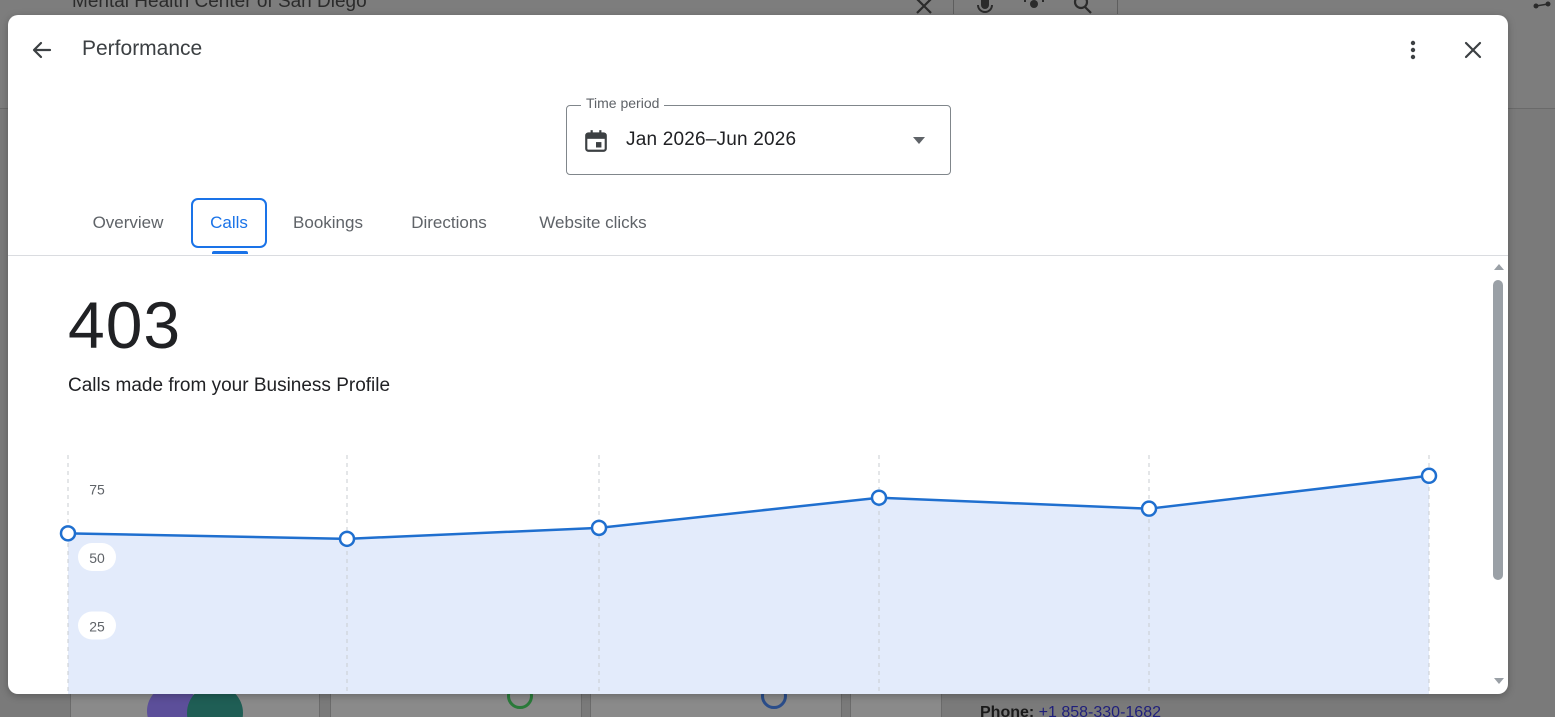 The width and height of the screenshot is (1555, 717). I want to click on tabs-divider, so click(758, 255).